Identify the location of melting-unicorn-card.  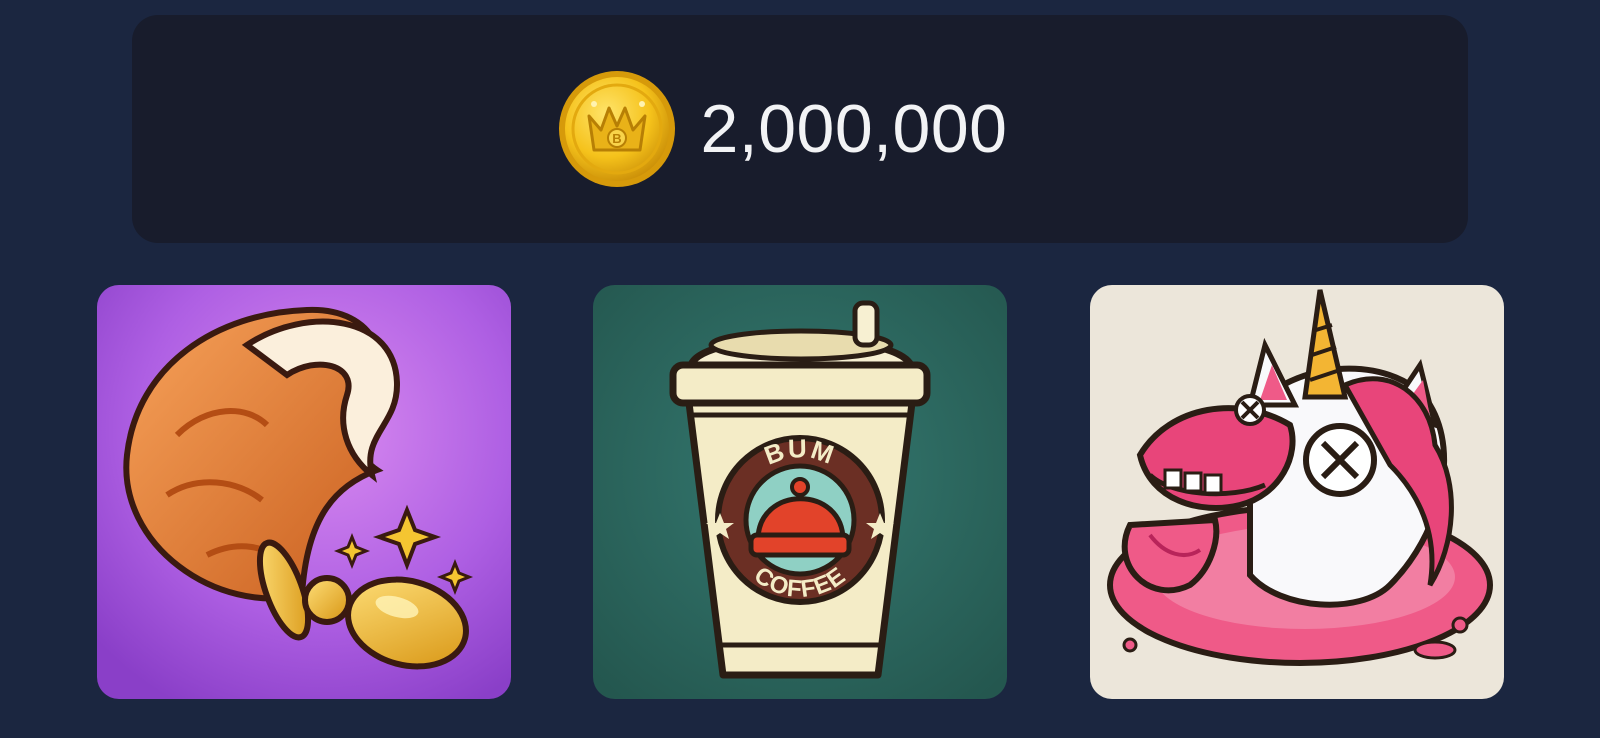
(1297, 492).